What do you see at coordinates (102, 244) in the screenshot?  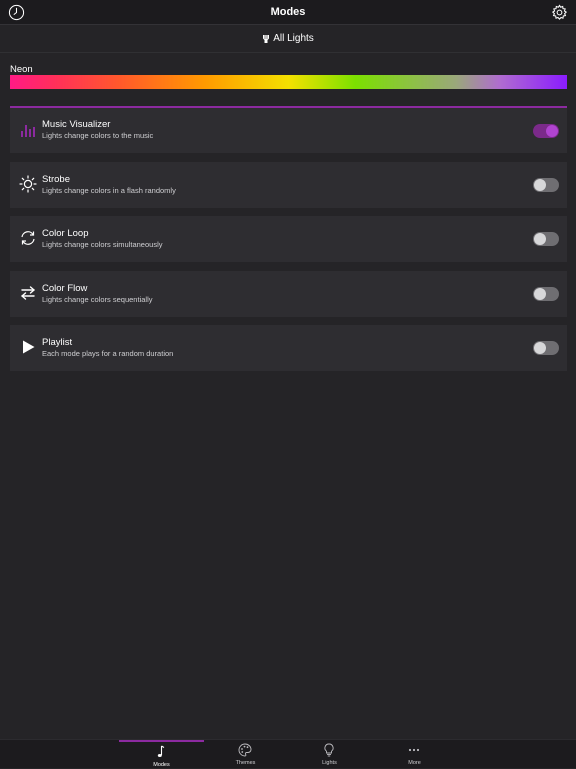 I see `mode-description: Lights change colors simultaneously` at bounding box center [102, 244].